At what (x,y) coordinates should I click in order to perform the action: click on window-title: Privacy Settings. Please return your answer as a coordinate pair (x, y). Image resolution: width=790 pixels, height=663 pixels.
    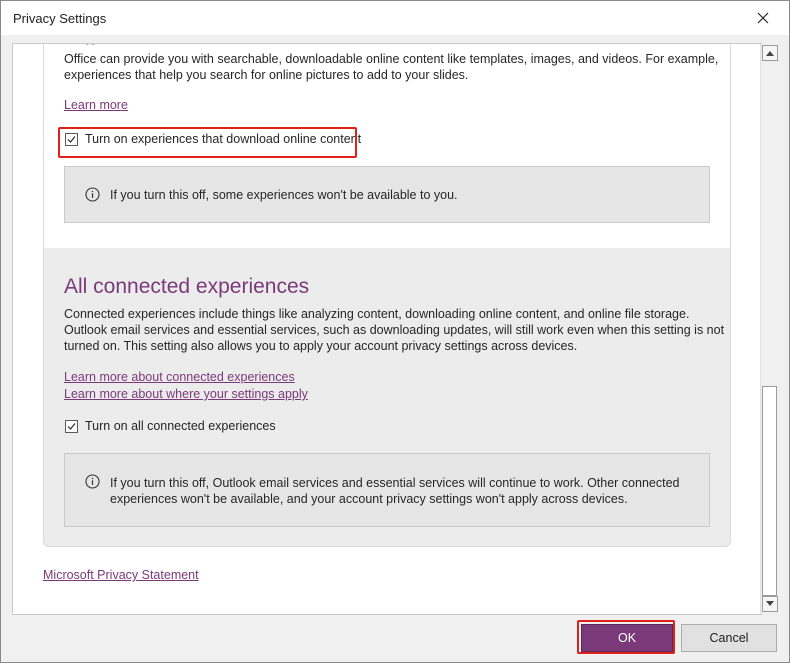
    Looking at the image, I should click on (60, 18).